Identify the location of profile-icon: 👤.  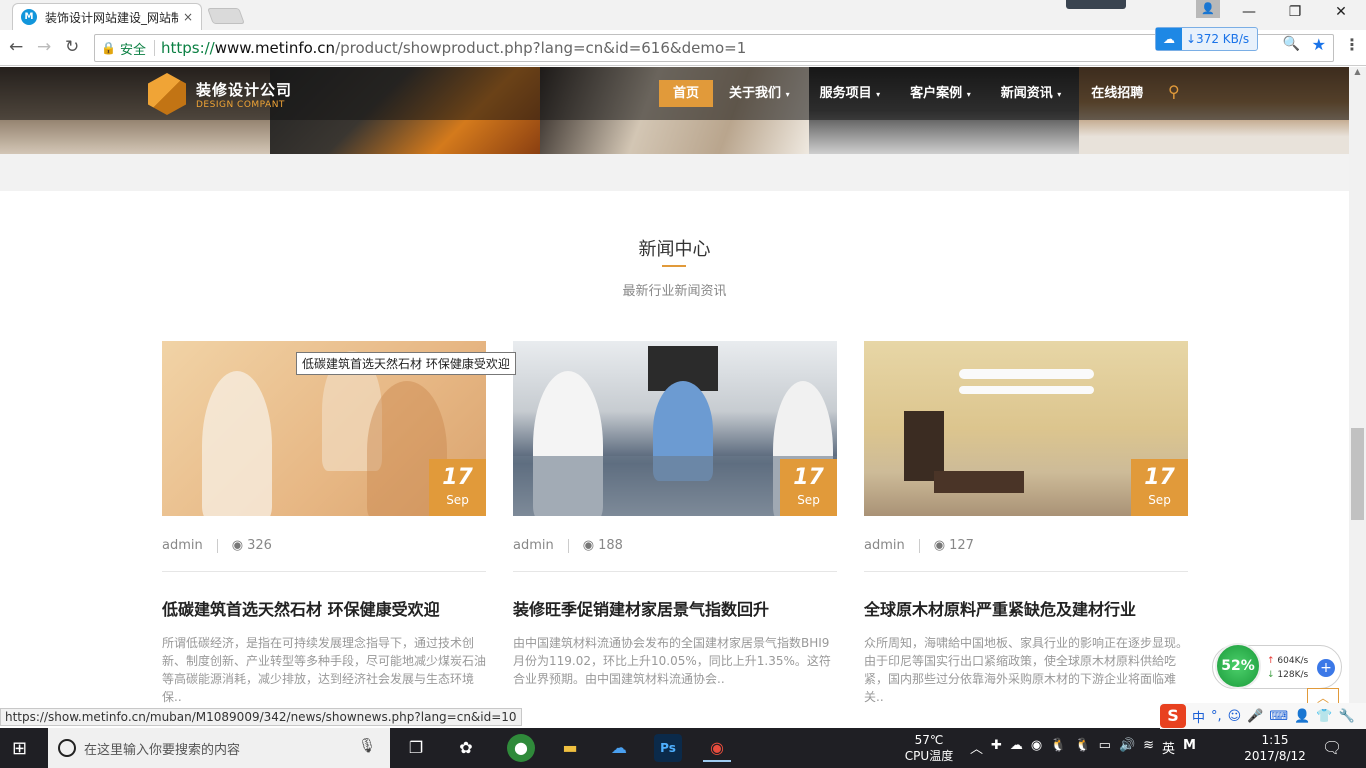
(1208, 9).